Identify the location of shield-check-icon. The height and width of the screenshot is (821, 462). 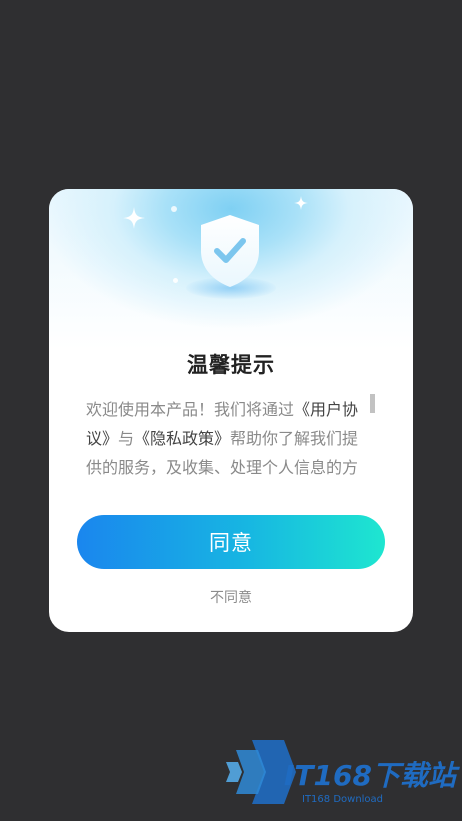
(230, 251).